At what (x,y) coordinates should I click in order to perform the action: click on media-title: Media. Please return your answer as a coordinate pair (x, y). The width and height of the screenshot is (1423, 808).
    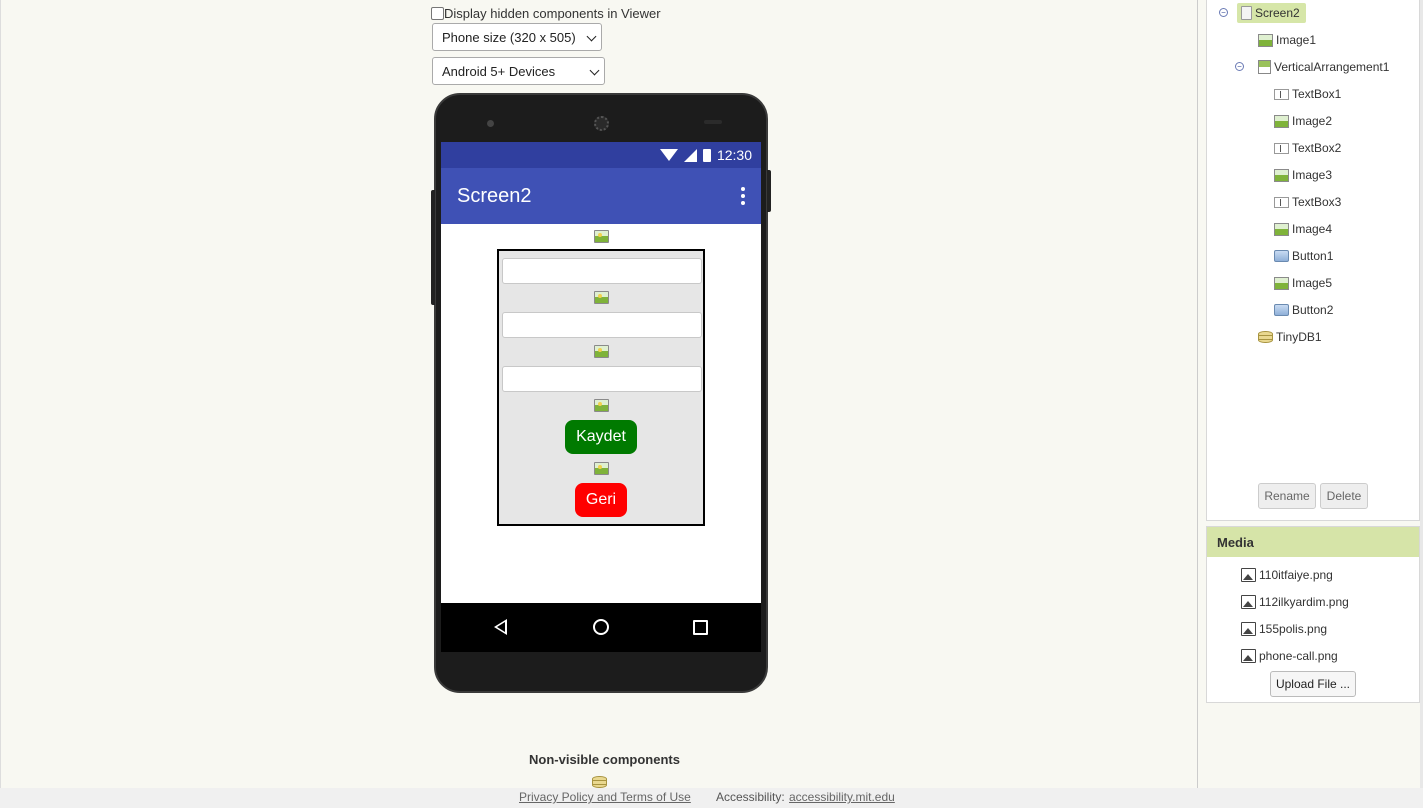
    Looking at the image, I should click on (1313, 542).